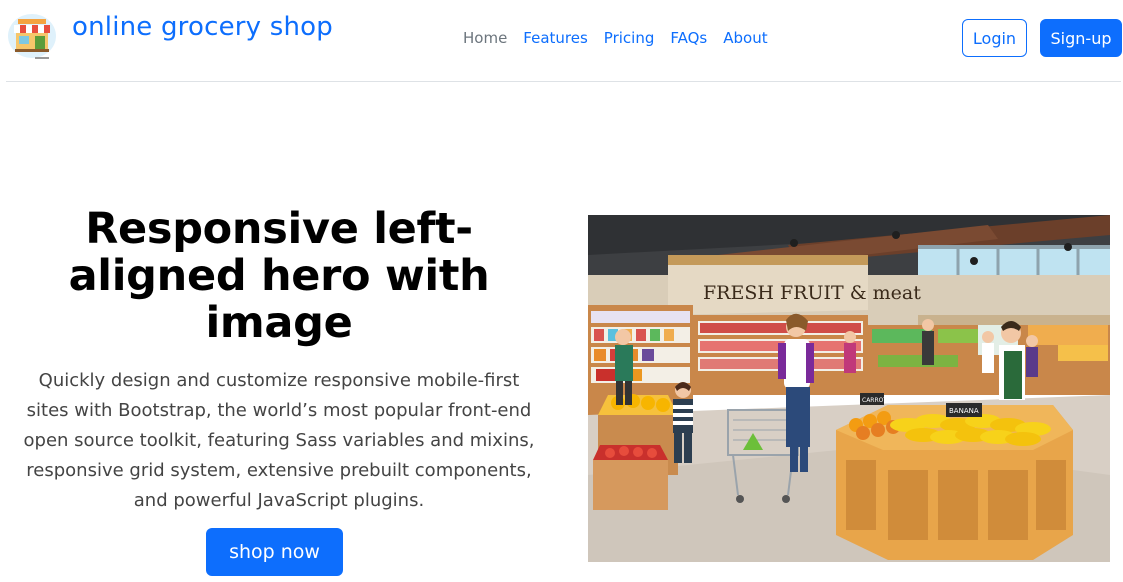  I want to click on nav-home-link: Home, so click(485, 38).